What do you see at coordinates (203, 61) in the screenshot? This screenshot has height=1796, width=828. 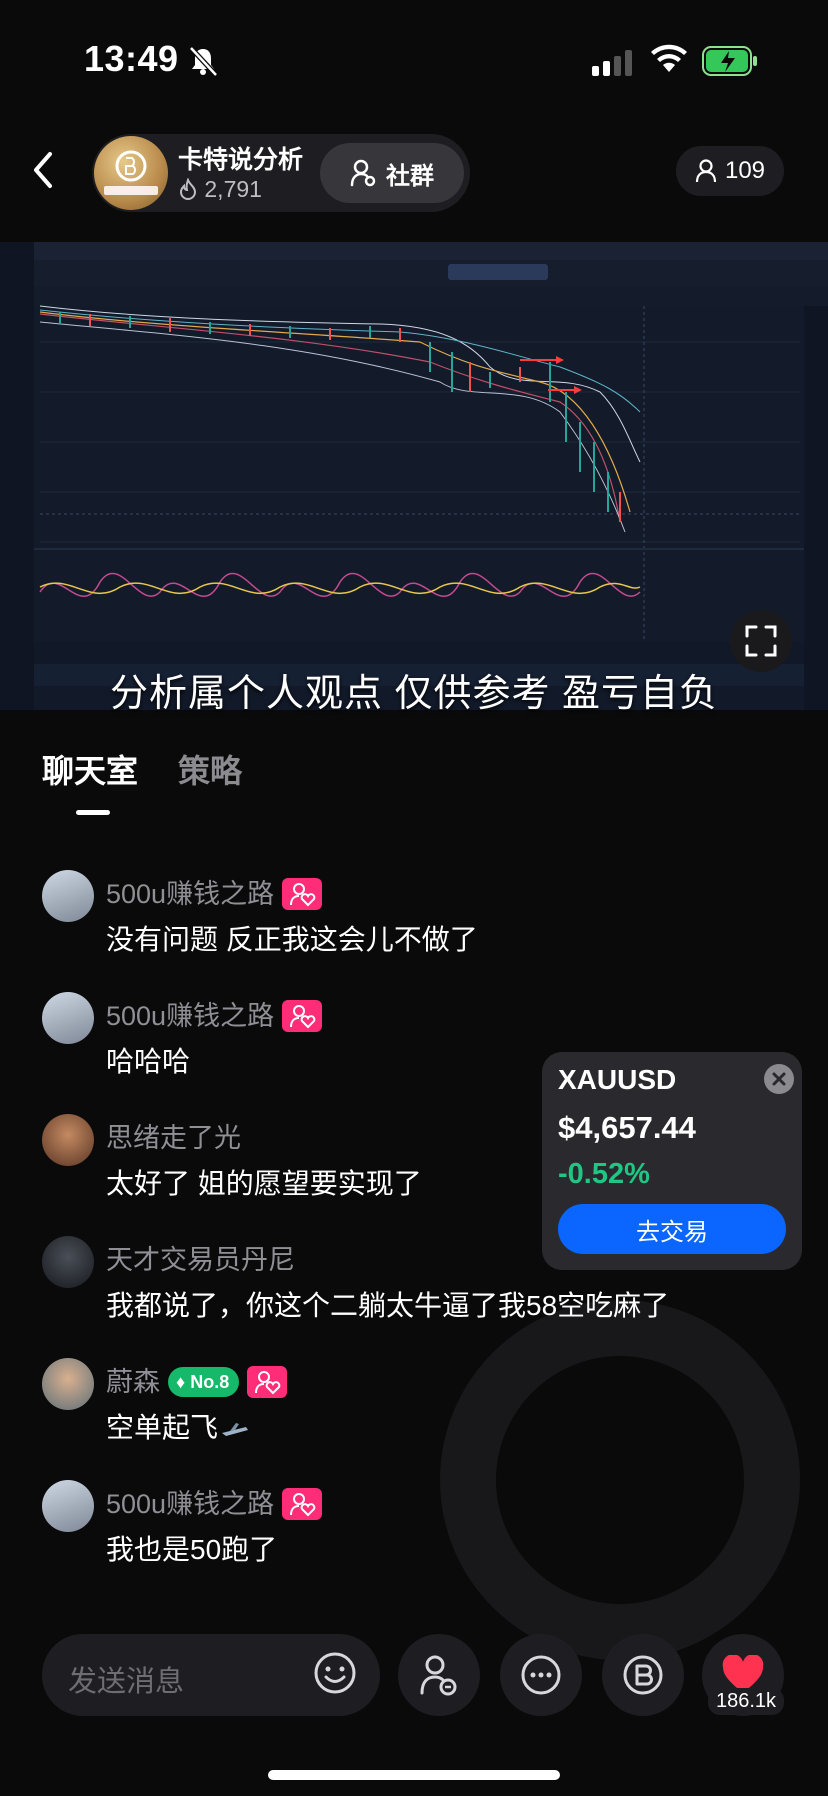 I see `muted-bell-icon` at bounding box center [203, 61].